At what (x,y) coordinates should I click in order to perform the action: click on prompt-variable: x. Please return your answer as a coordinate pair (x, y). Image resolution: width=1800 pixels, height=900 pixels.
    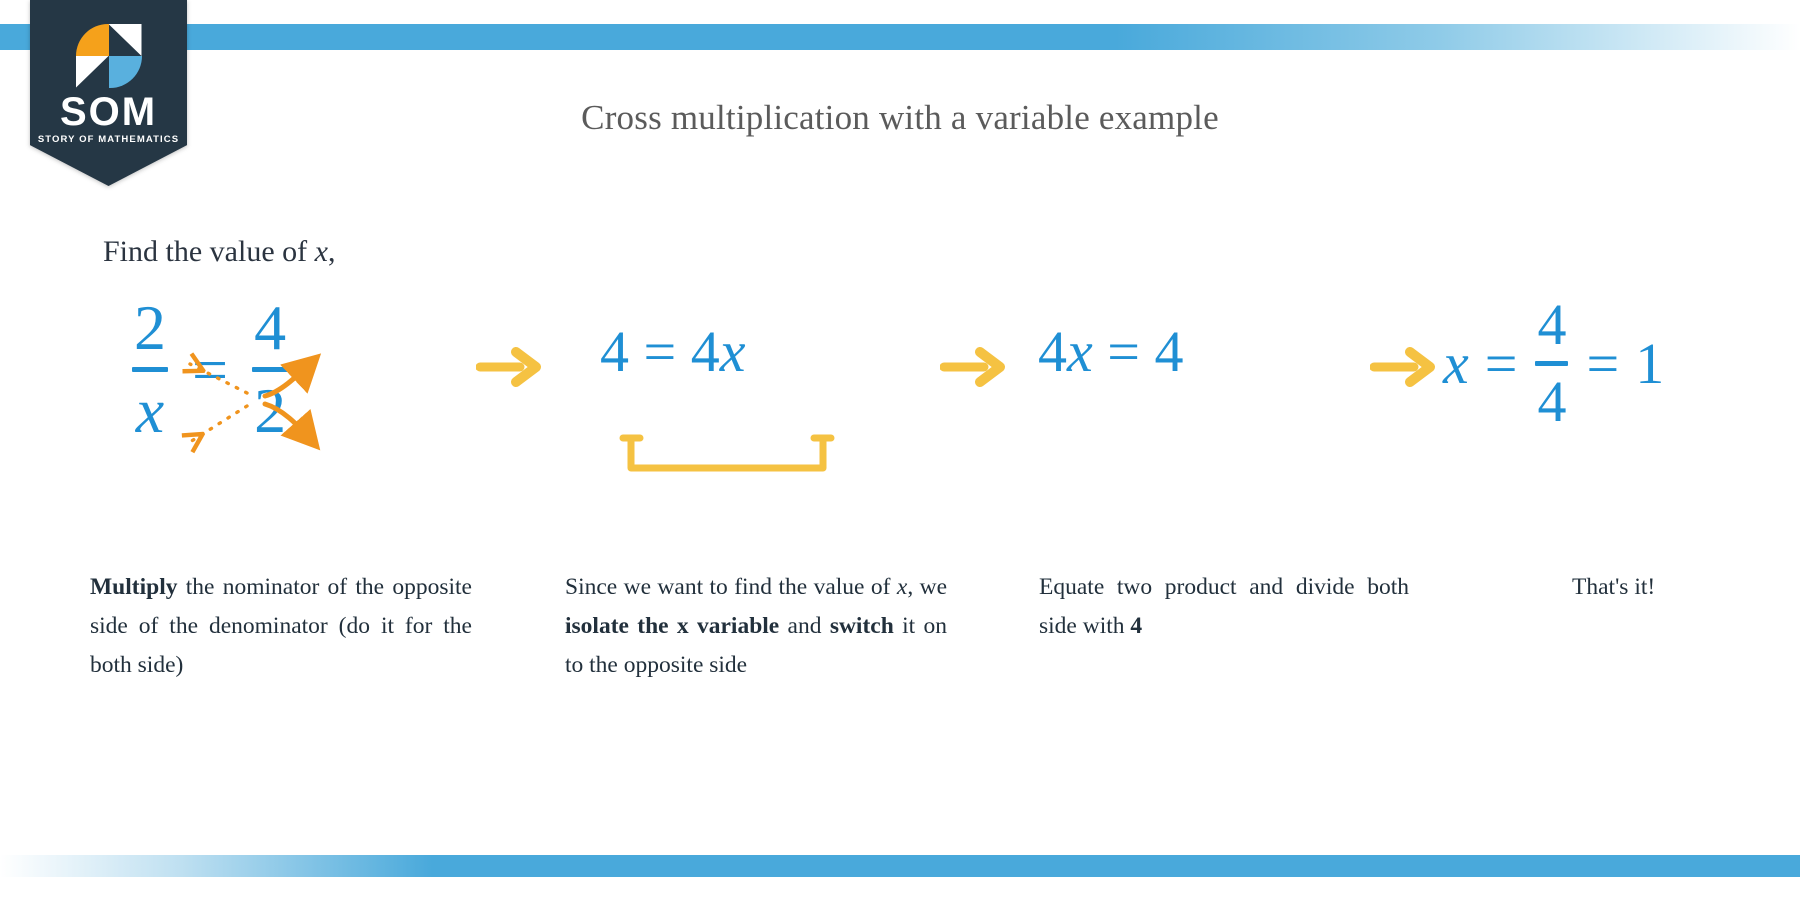
    Looking at the image, I should click on (321, 251).